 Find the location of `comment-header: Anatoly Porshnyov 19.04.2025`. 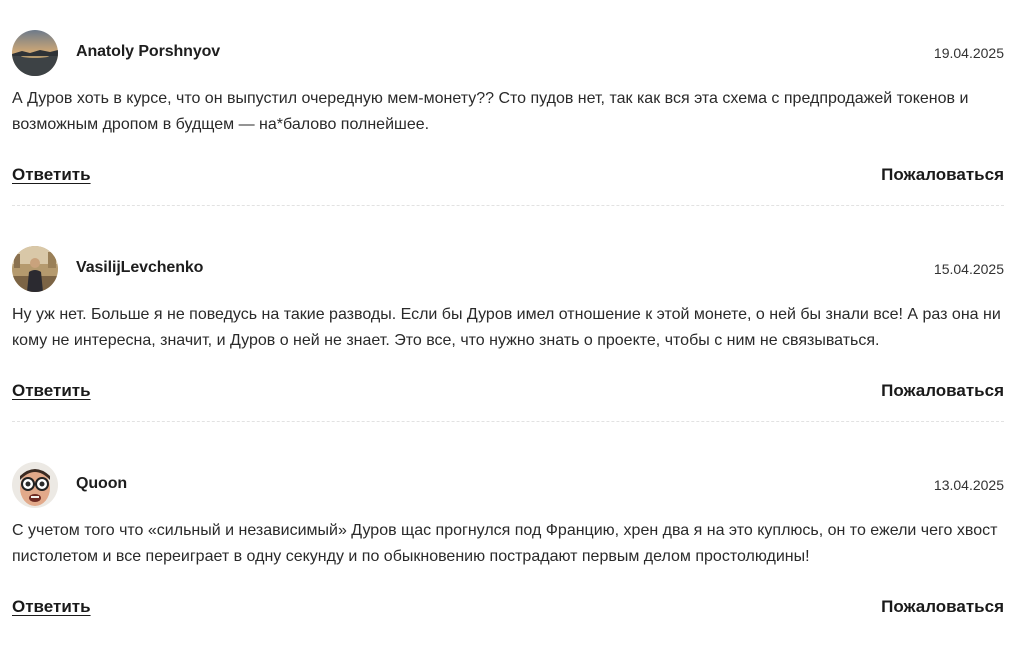

comment-header: Anatoly Porshnyov 19.04.2025 is located at coordinates (508, 53).